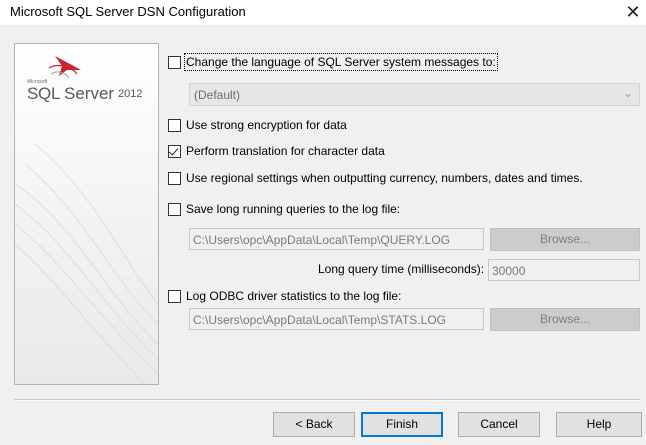 The width and height of the screenshot is (646, 445). I want to click on strong-encryption-label: Use strong encryption for data, so click(266, 125).